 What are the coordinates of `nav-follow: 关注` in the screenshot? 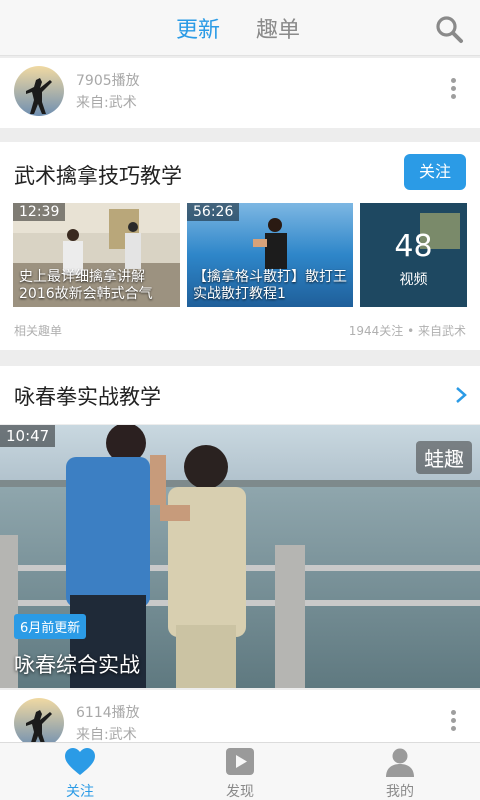 It's located at (80, 771).